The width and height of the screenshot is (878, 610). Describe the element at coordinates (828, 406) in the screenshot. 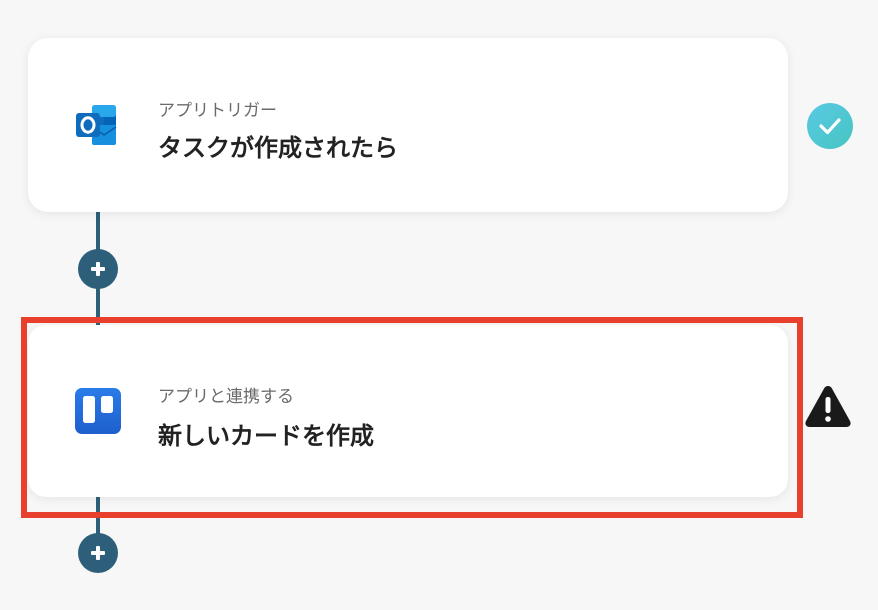

I see `warning-icon` at that location.